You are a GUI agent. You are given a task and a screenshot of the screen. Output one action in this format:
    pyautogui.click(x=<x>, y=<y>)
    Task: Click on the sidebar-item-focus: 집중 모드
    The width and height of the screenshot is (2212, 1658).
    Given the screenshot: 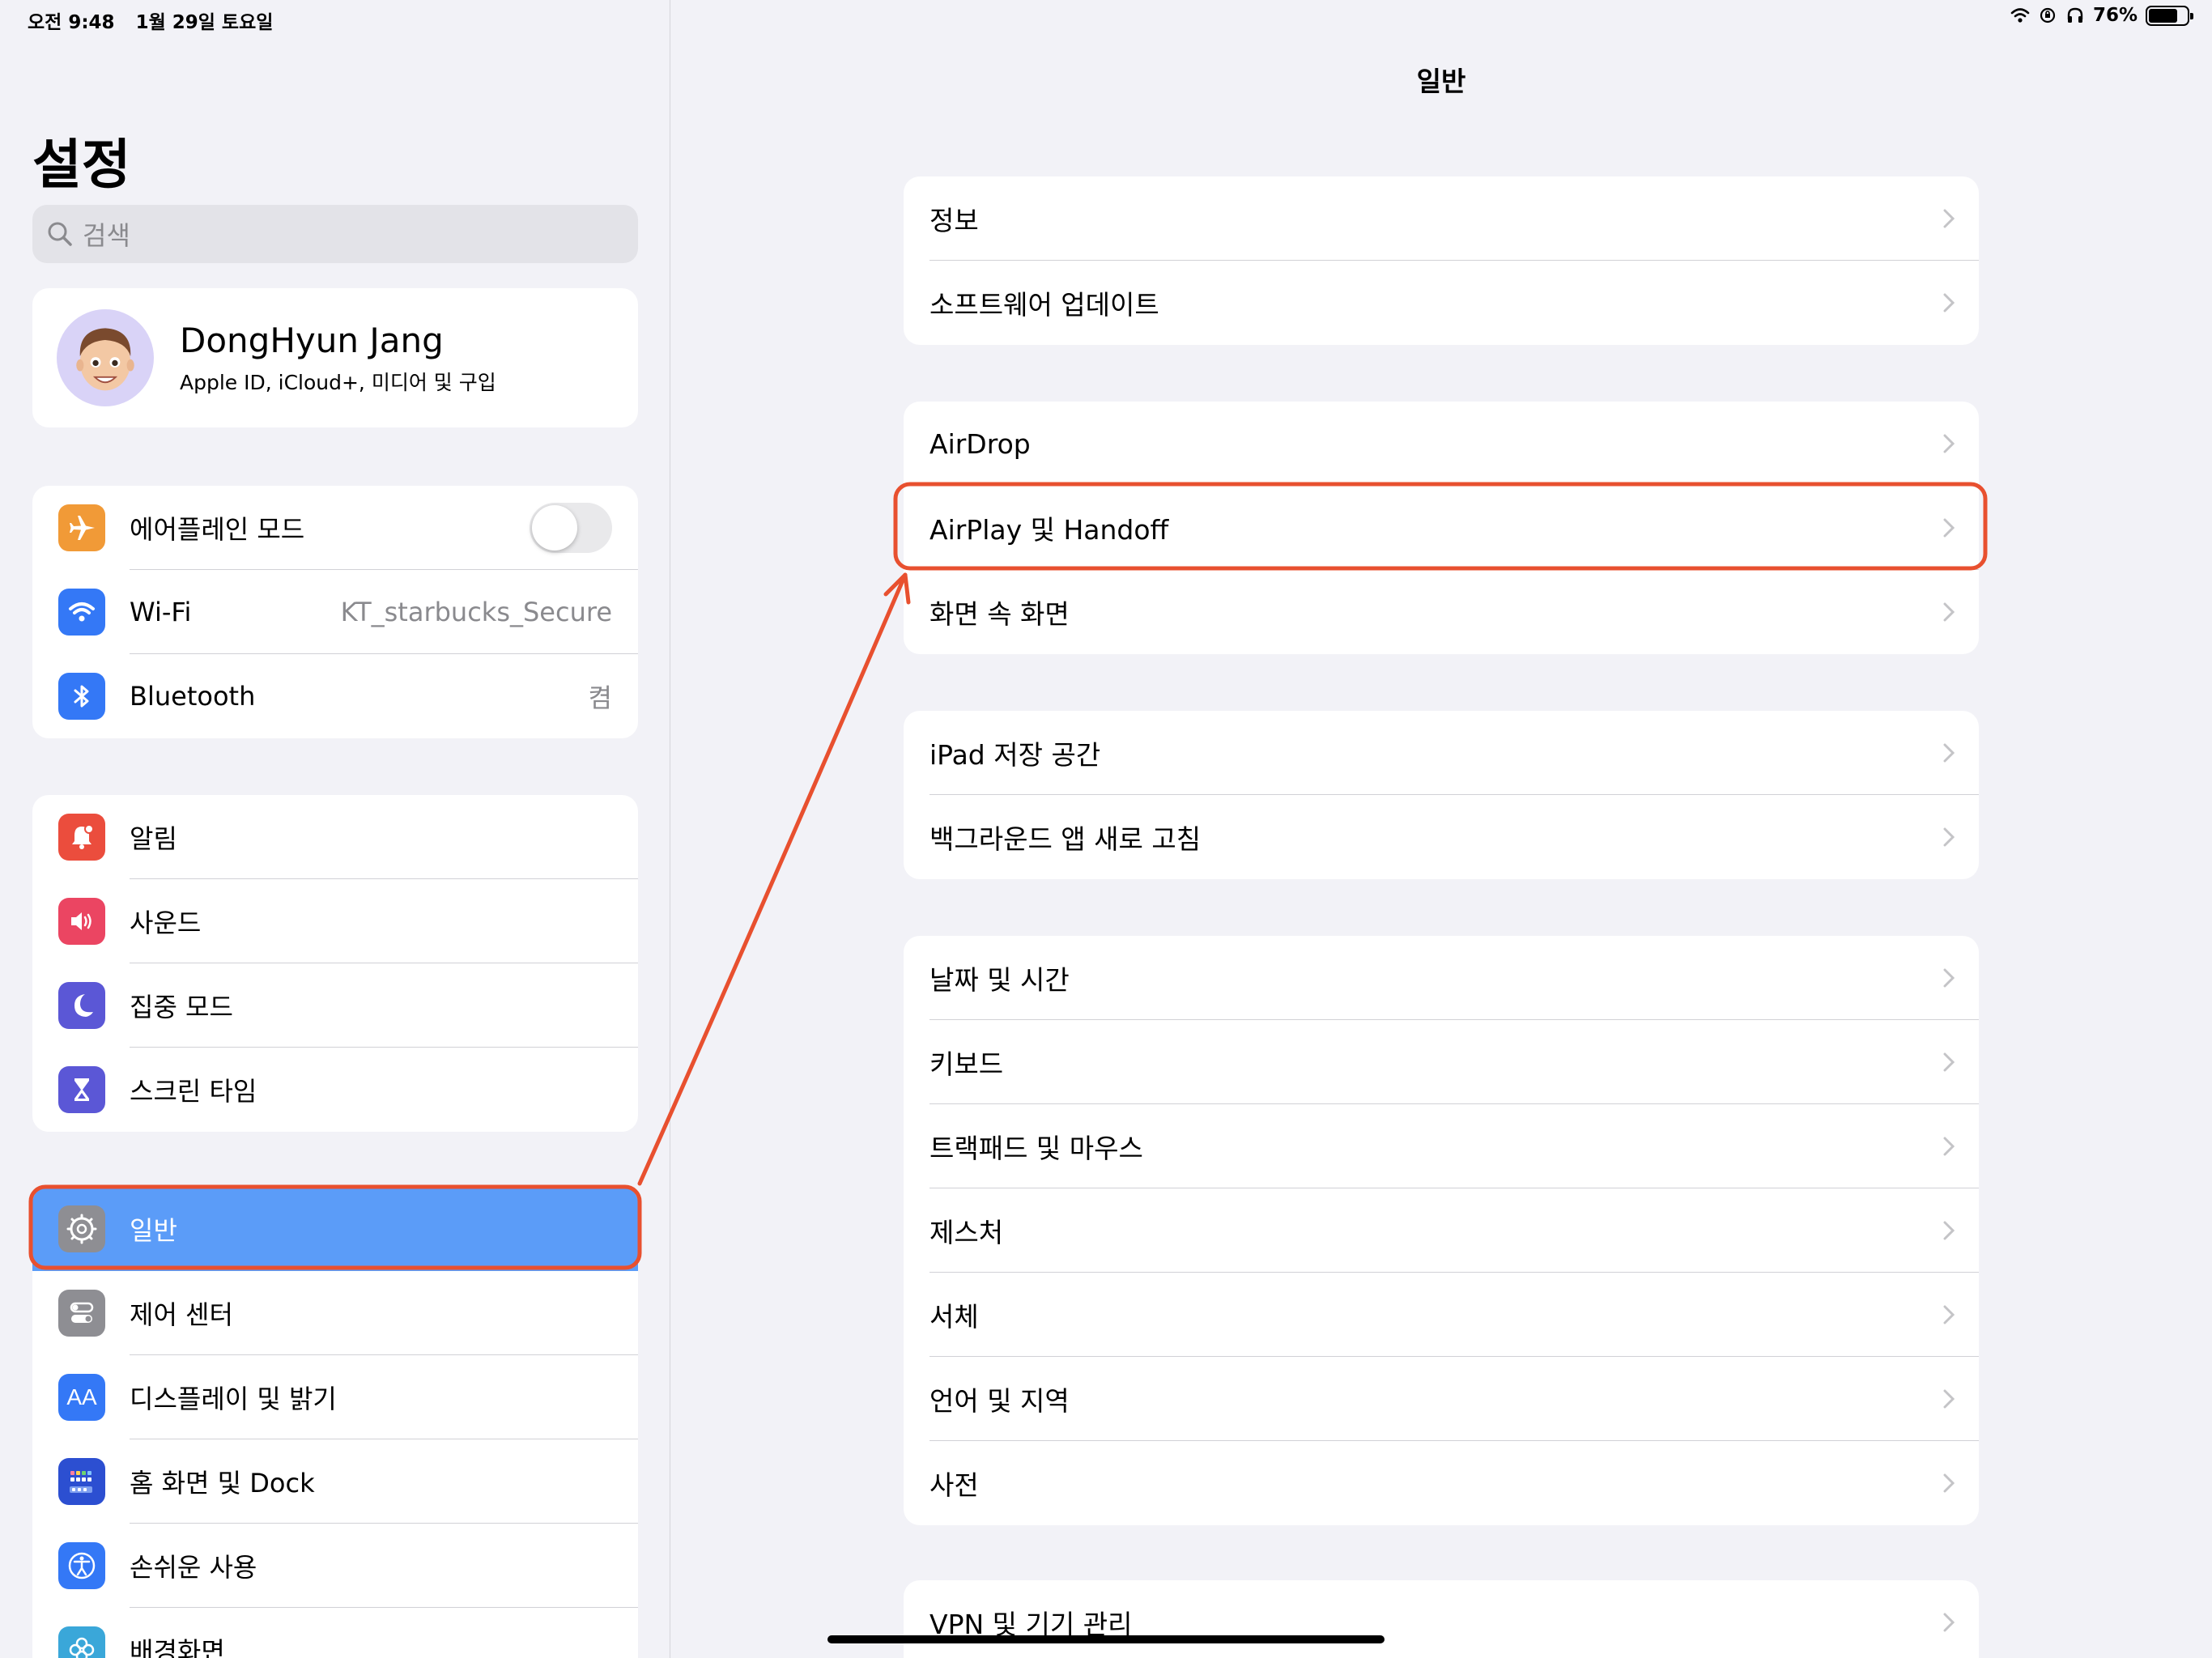 What is the action you would take?
    pyautogui.click(x=335, y=1005)
    